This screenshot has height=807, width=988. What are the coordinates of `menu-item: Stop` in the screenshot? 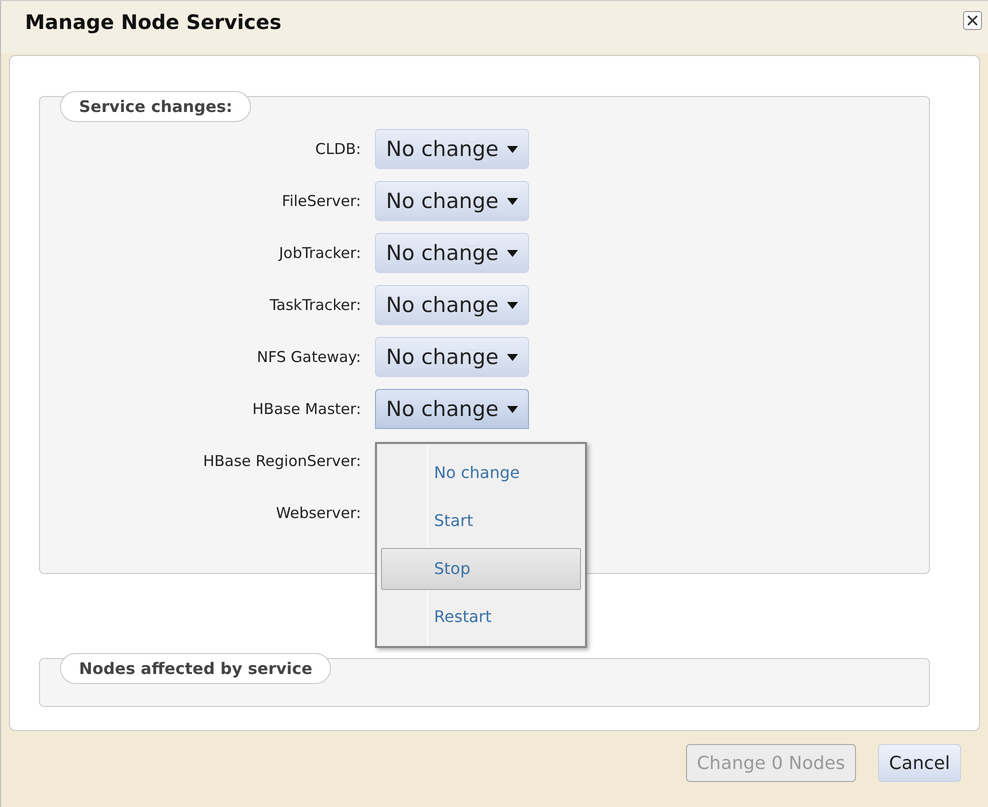 It's located at (481, 569).